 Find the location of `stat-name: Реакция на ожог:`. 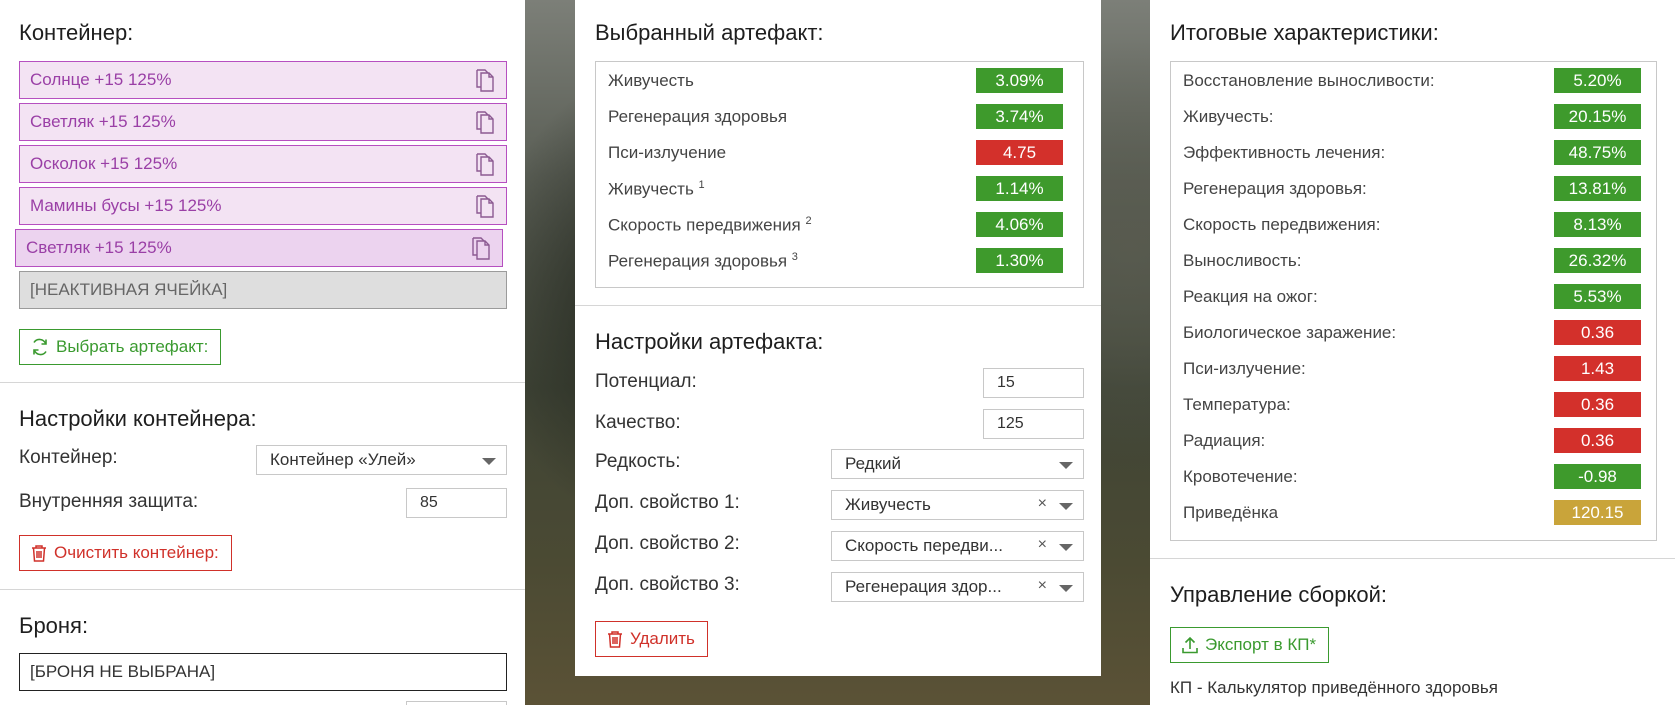

stat-name: Реакция на ожог: is located at coordinates (1250, 297).